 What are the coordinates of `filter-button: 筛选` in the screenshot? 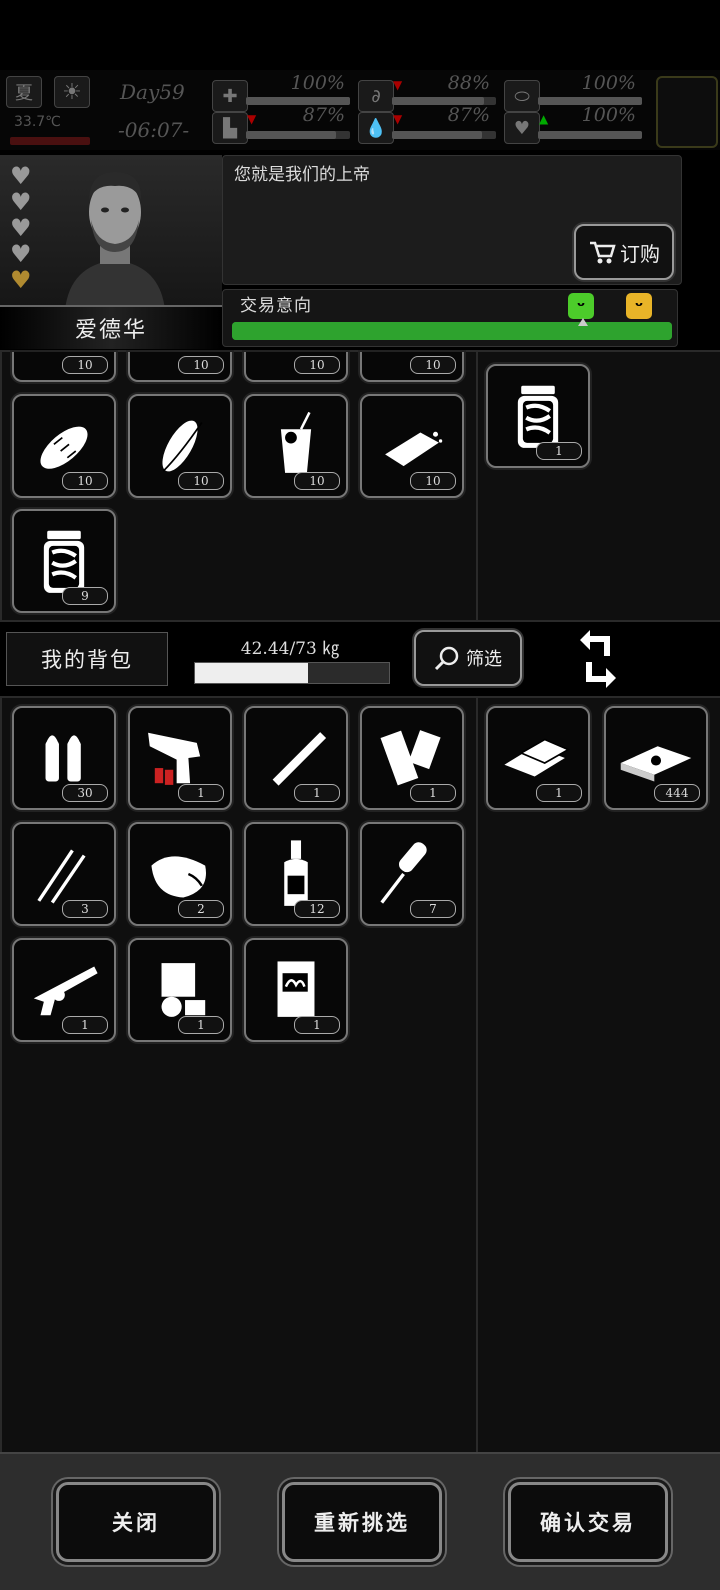 It's located at (468, 658).